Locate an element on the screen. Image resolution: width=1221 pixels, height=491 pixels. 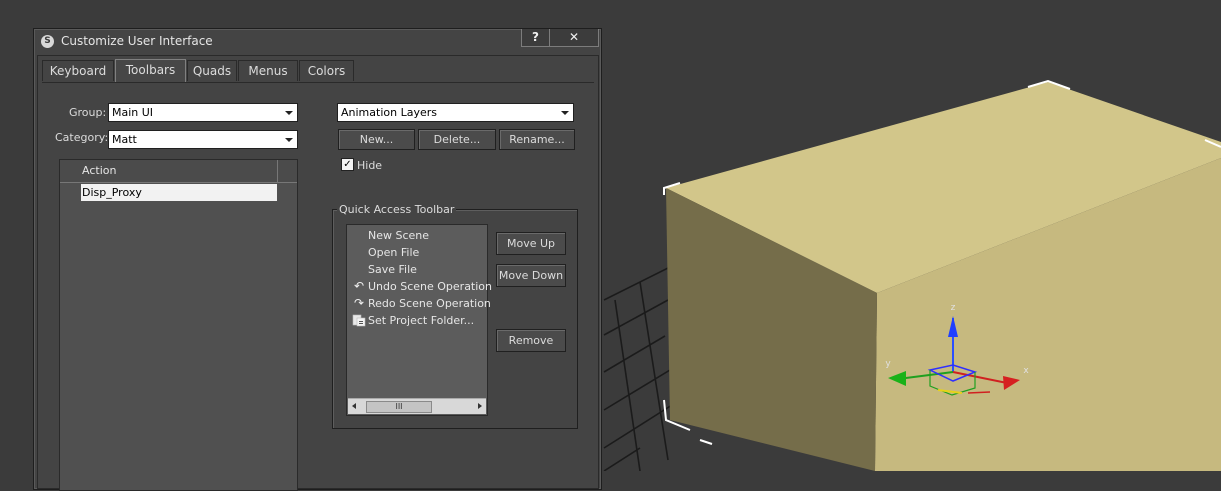
tab-keyboard: Keyboard is located at coordinates (78, 70).